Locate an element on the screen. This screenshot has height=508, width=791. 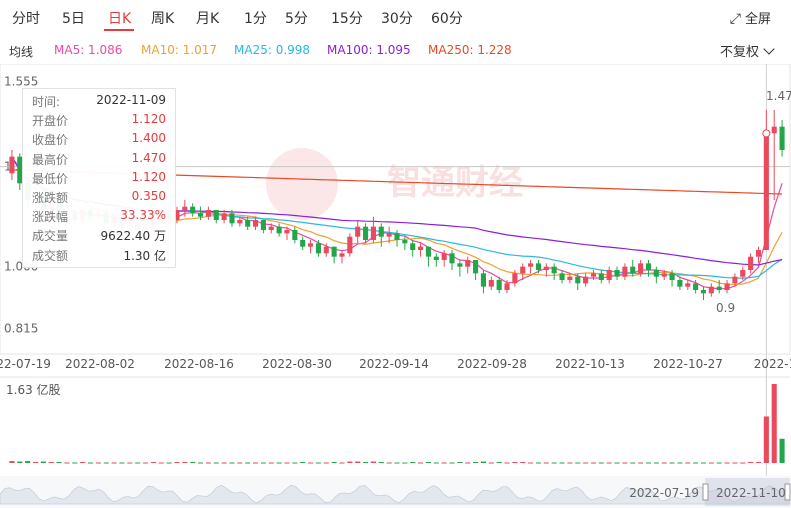
tab-5: 月K is located at coordinates (207, 18).